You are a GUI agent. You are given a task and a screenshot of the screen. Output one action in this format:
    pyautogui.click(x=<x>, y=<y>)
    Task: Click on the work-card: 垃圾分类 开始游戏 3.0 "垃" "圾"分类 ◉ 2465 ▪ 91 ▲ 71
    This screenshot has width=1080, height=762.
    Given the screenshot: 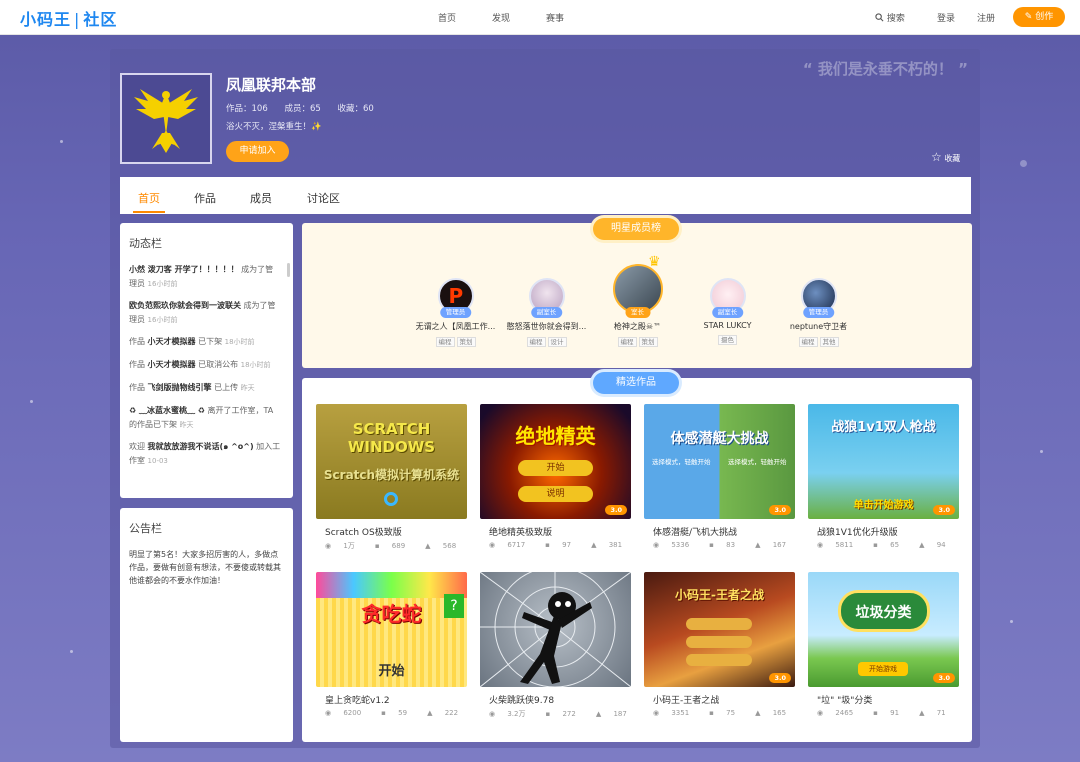 What is the action you would take?
    pyautogui.click(x=883, y=651)
    